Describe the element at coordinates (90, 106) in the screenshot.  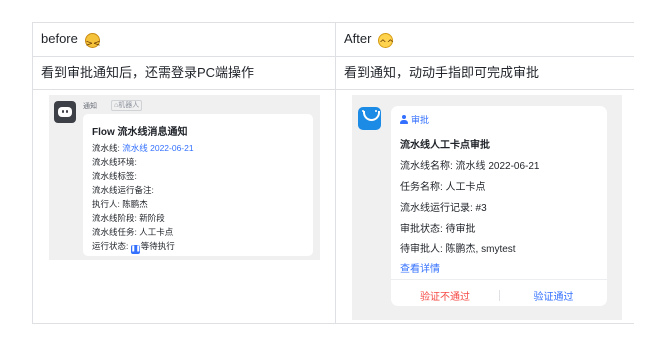
I see `bot-sender-name: 通知` at that location.